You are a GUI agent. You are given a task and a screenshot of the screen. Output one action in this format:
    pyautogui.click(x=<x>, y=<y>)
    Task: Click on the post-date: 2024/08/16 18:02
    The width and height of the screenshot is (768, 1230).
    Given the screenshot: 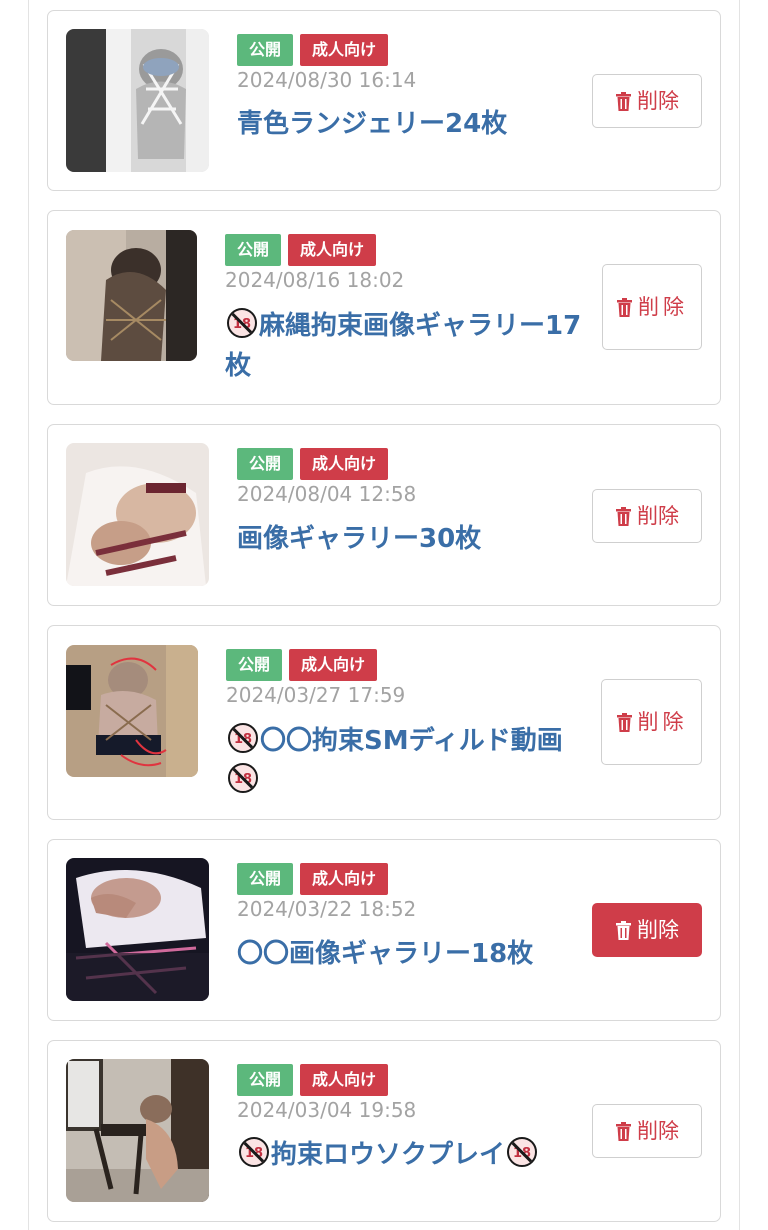 What is the action you would take?
    pyautogui.click(x=315, y=280)
    